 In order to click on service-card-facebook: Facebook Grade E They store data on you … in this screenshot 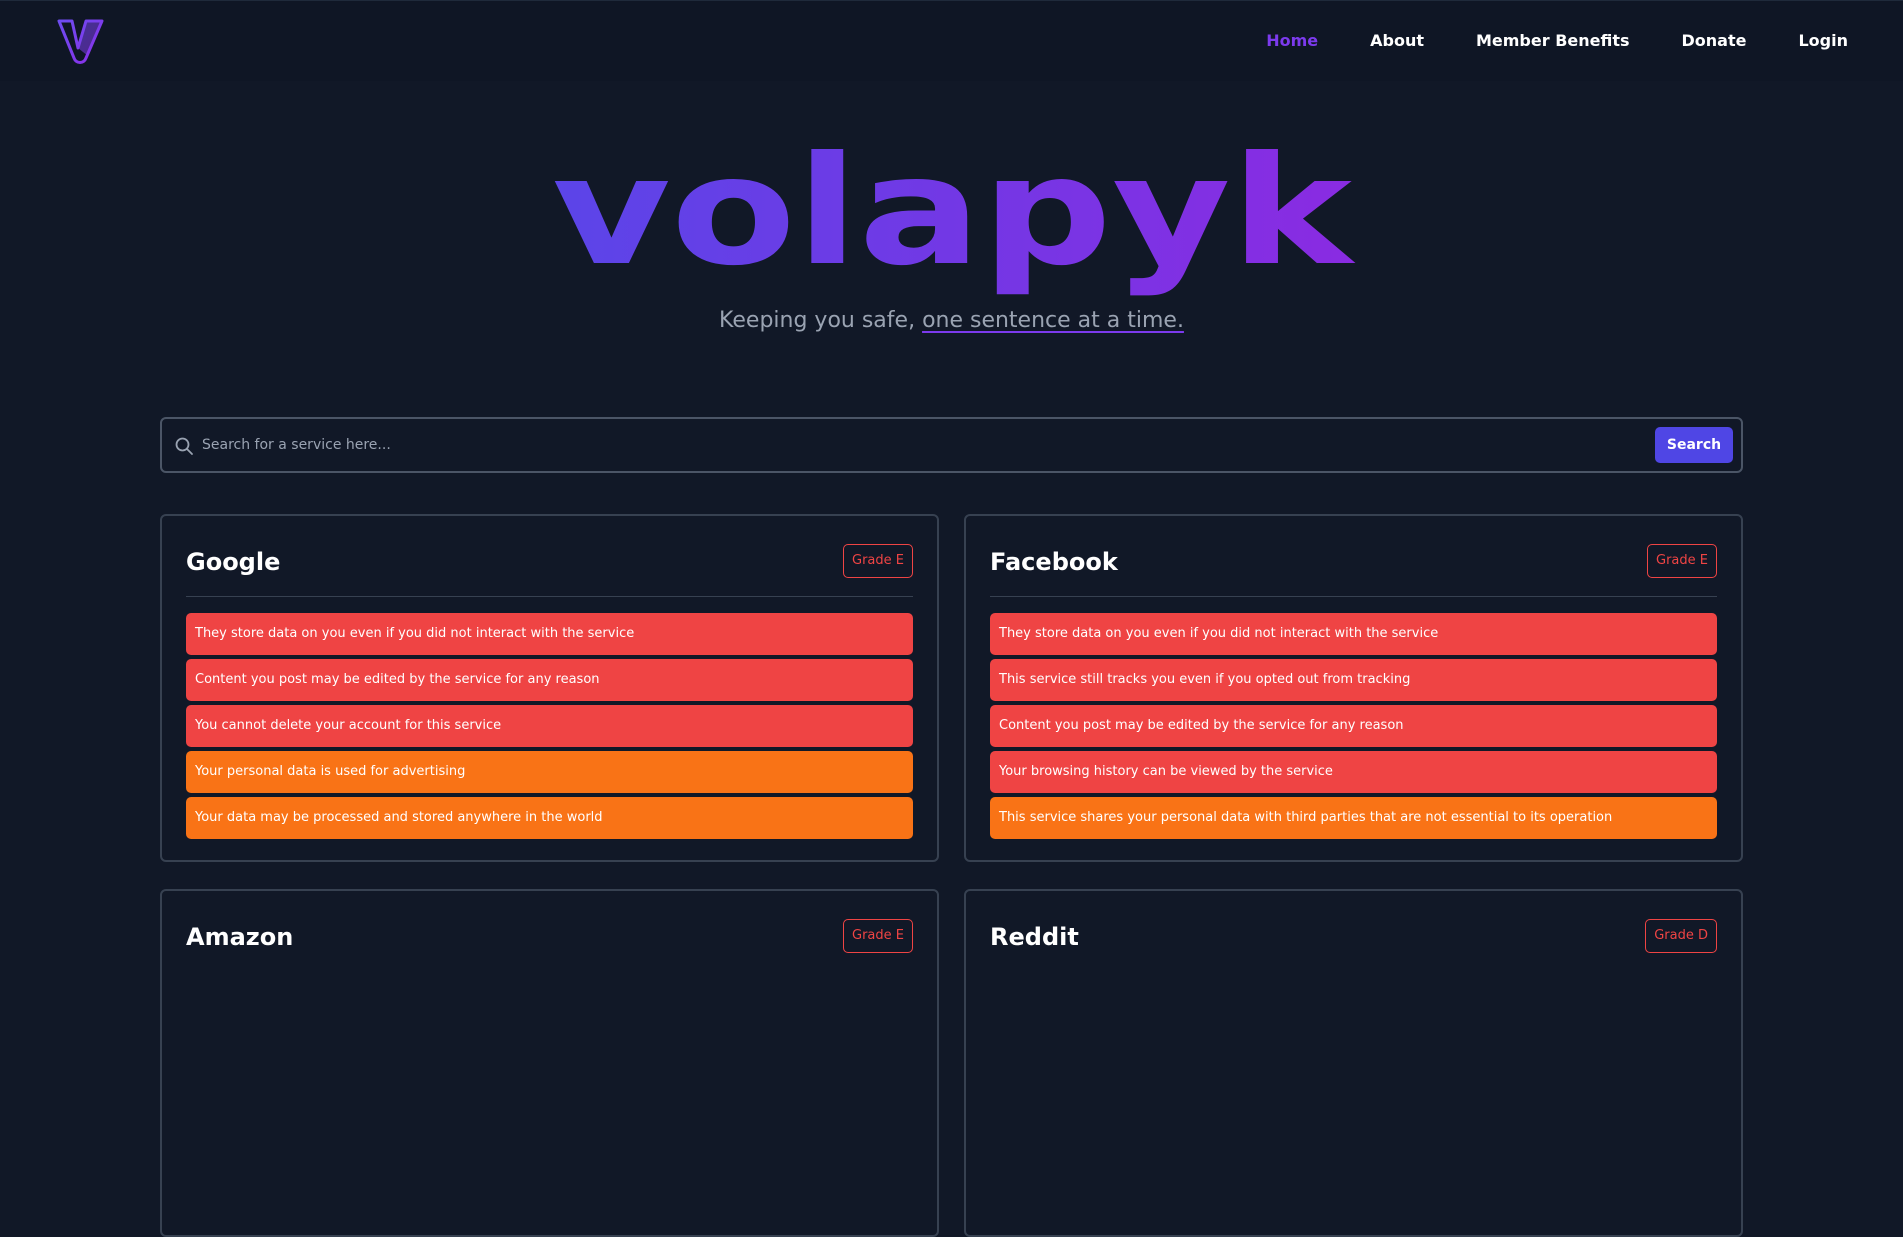, I will do `click(1353, 688)`.